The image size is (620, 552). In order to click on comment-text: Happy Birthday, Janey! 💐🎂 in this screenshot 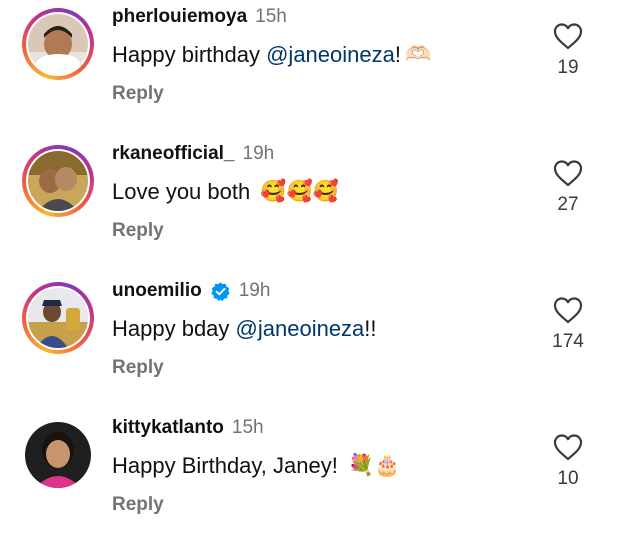, I will do `click(256, 466)`.